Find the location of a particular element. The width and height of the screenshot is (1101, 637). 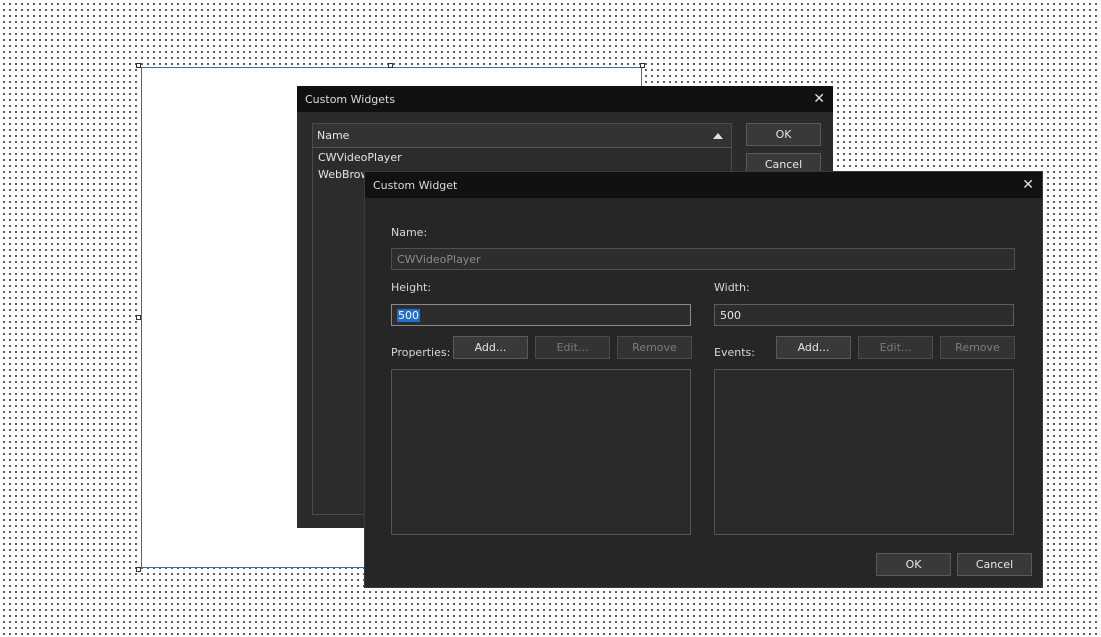

custom-widgets-title: Custom Widgets is located at coordinates (350, 99).